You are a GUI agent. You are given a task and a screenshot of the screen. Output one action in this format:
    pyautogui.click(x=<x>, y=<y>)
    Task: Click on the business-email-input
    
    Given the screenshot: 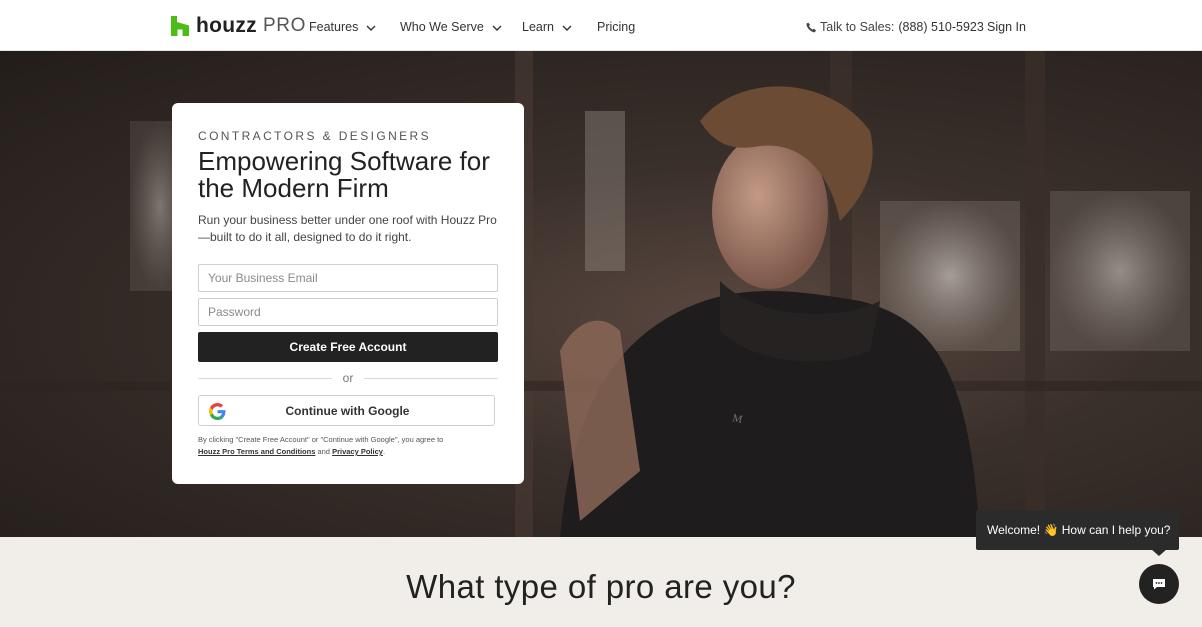 What is the action you would take?
    pyautogui.click(x=348, y=278)
    